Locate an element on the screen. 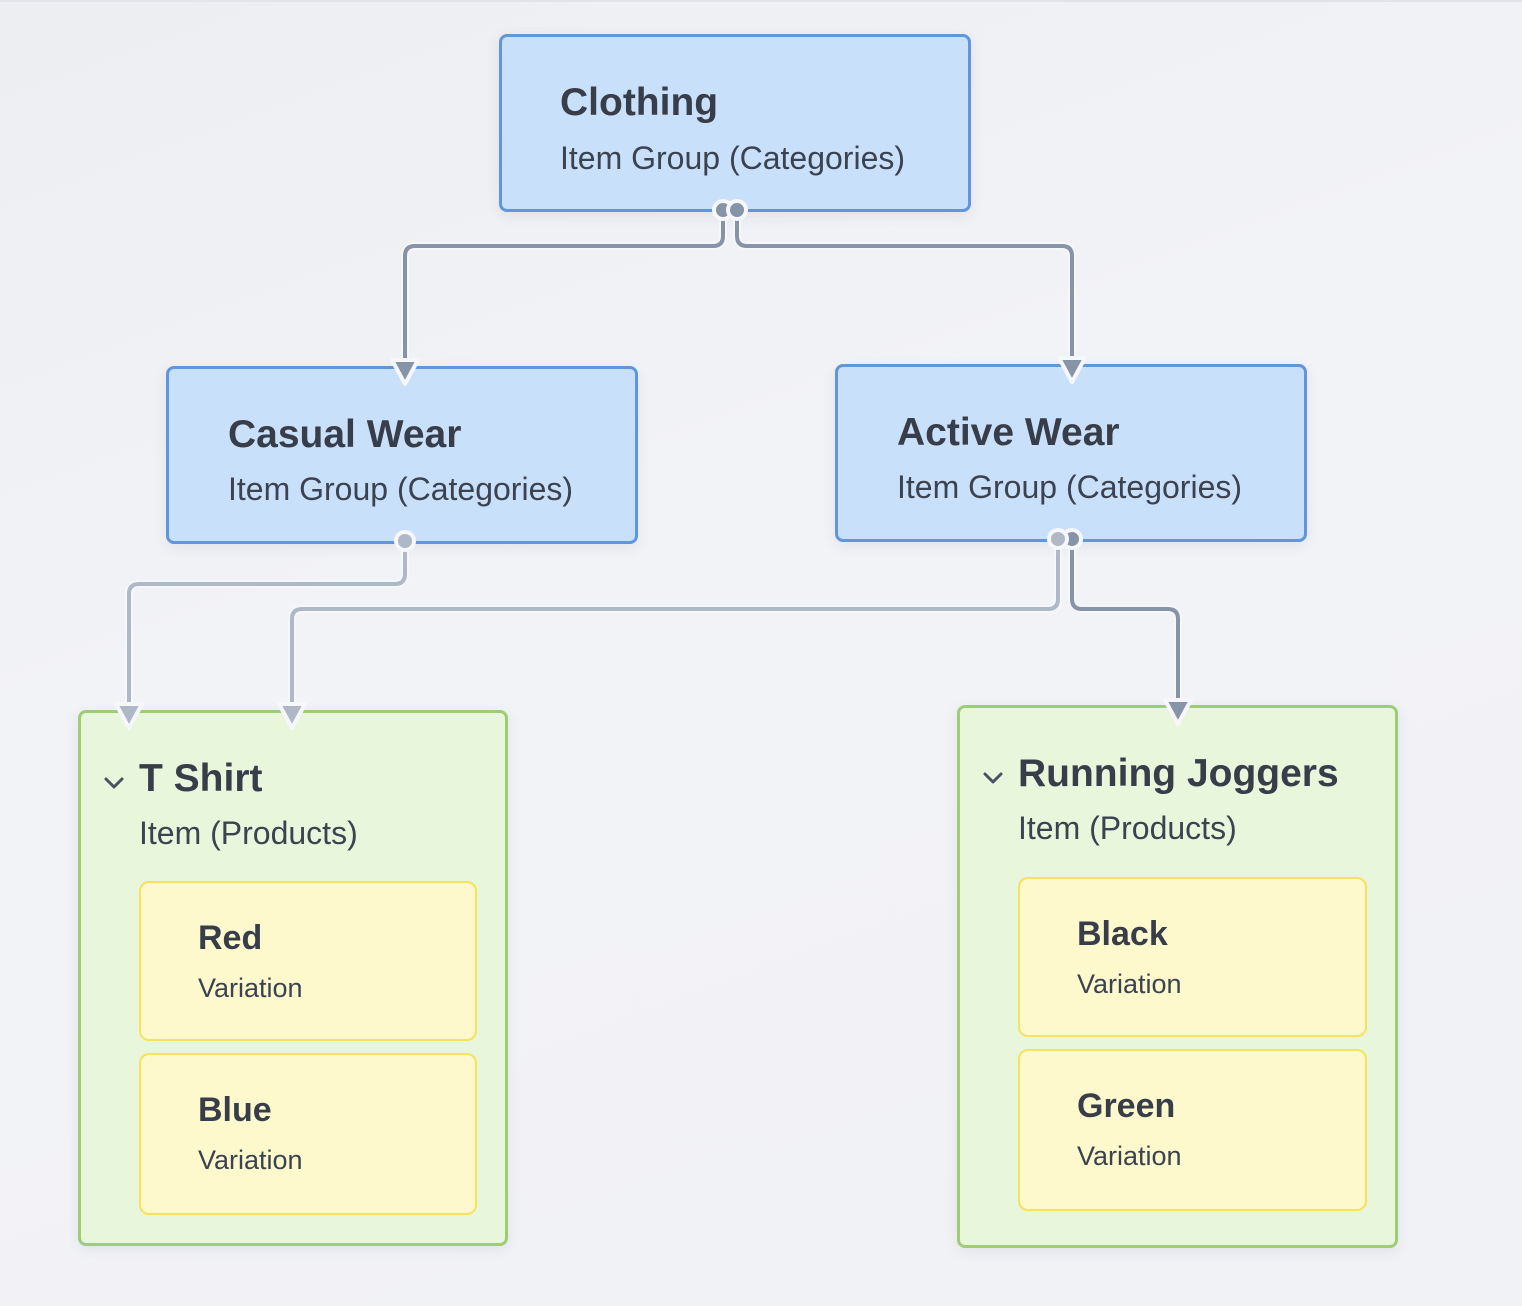 The height and width of the screenshot is (1306, 1522). variation-title: Red is located at coordinates (230, 938).